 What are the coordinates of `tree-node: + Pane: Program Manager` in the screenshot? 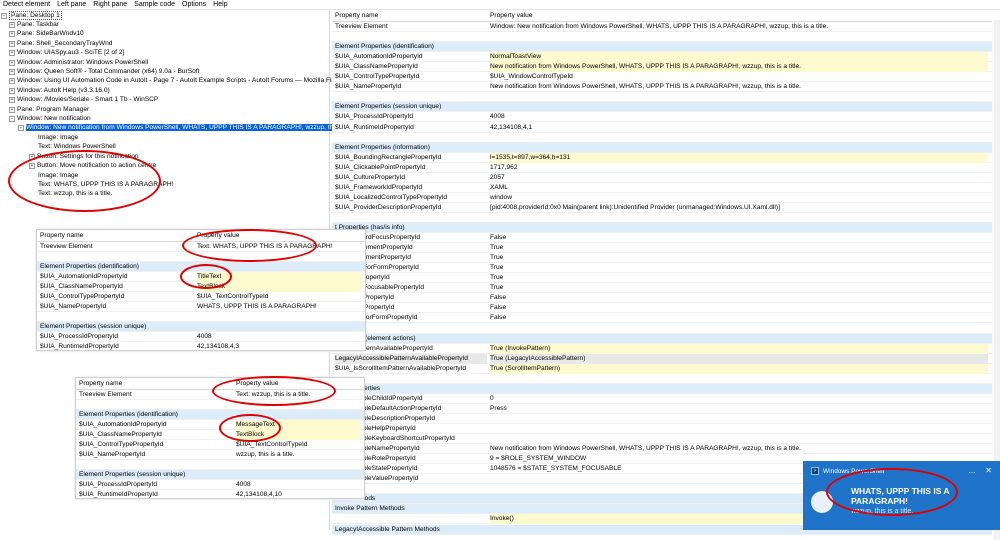 It's located at (49, 109).